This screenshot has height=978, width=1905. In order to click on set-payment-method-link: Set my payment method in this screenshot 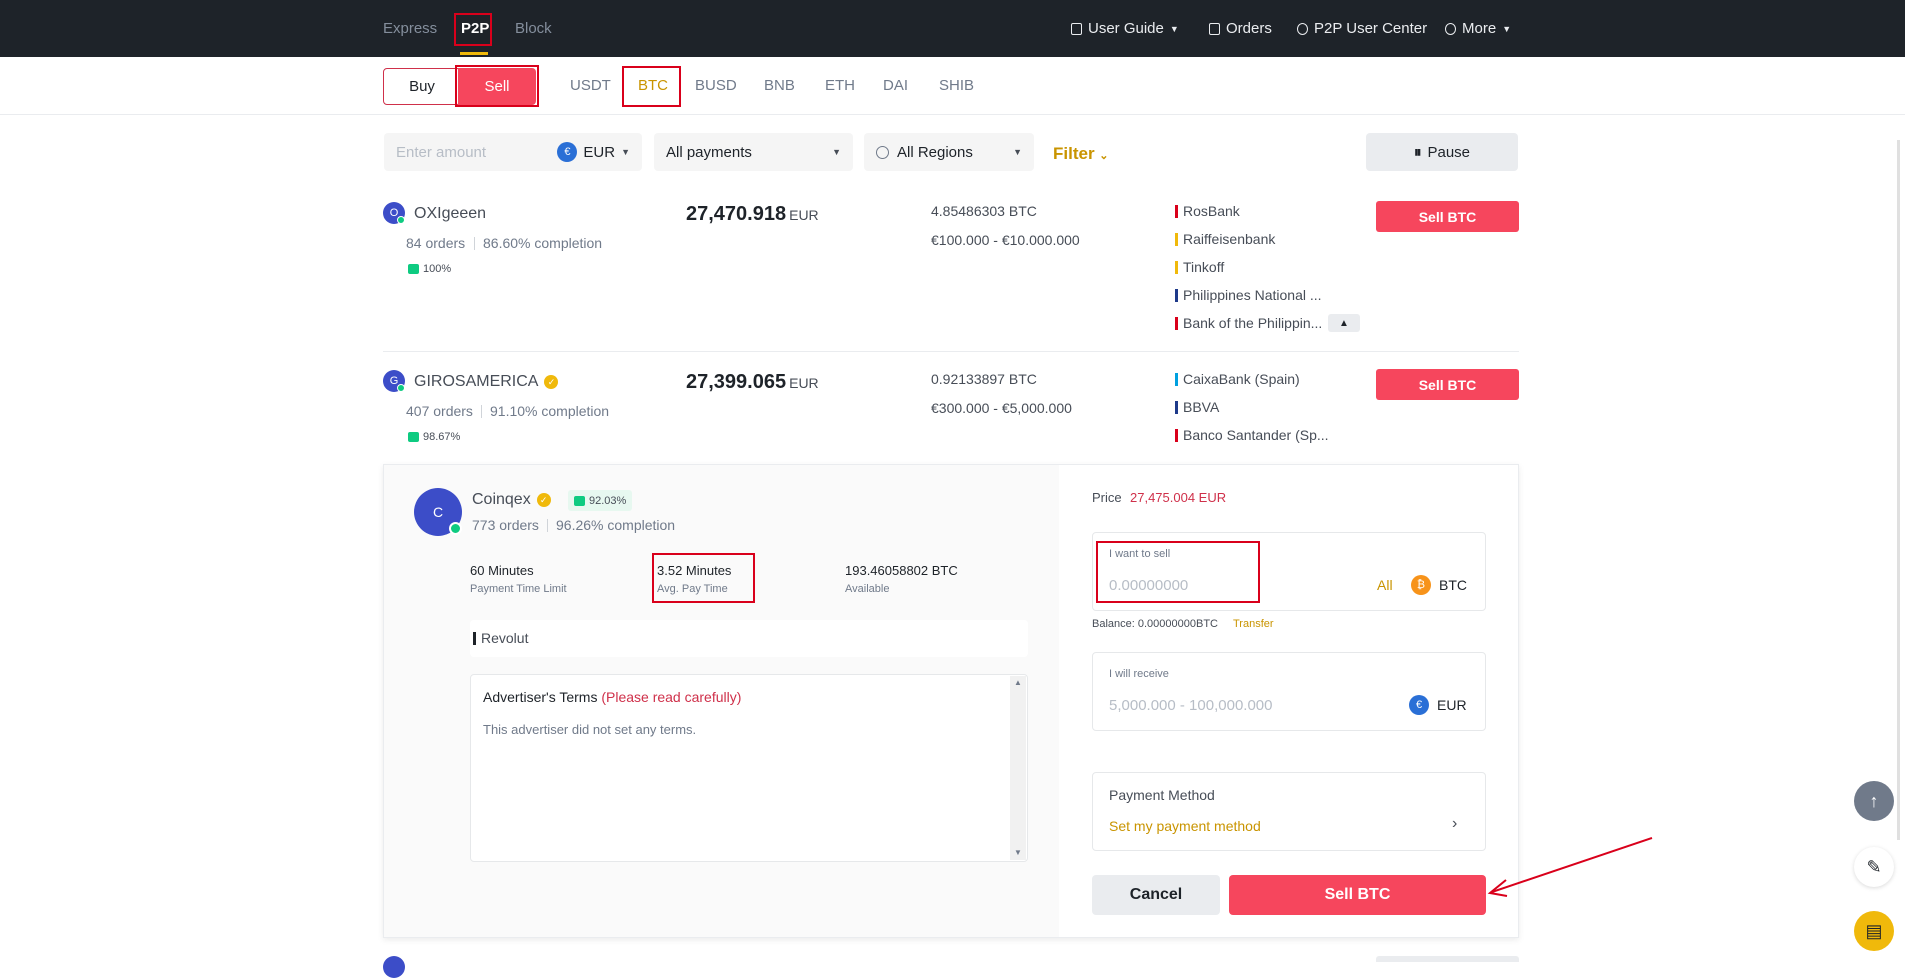, I will do `click(1185, 826)`.